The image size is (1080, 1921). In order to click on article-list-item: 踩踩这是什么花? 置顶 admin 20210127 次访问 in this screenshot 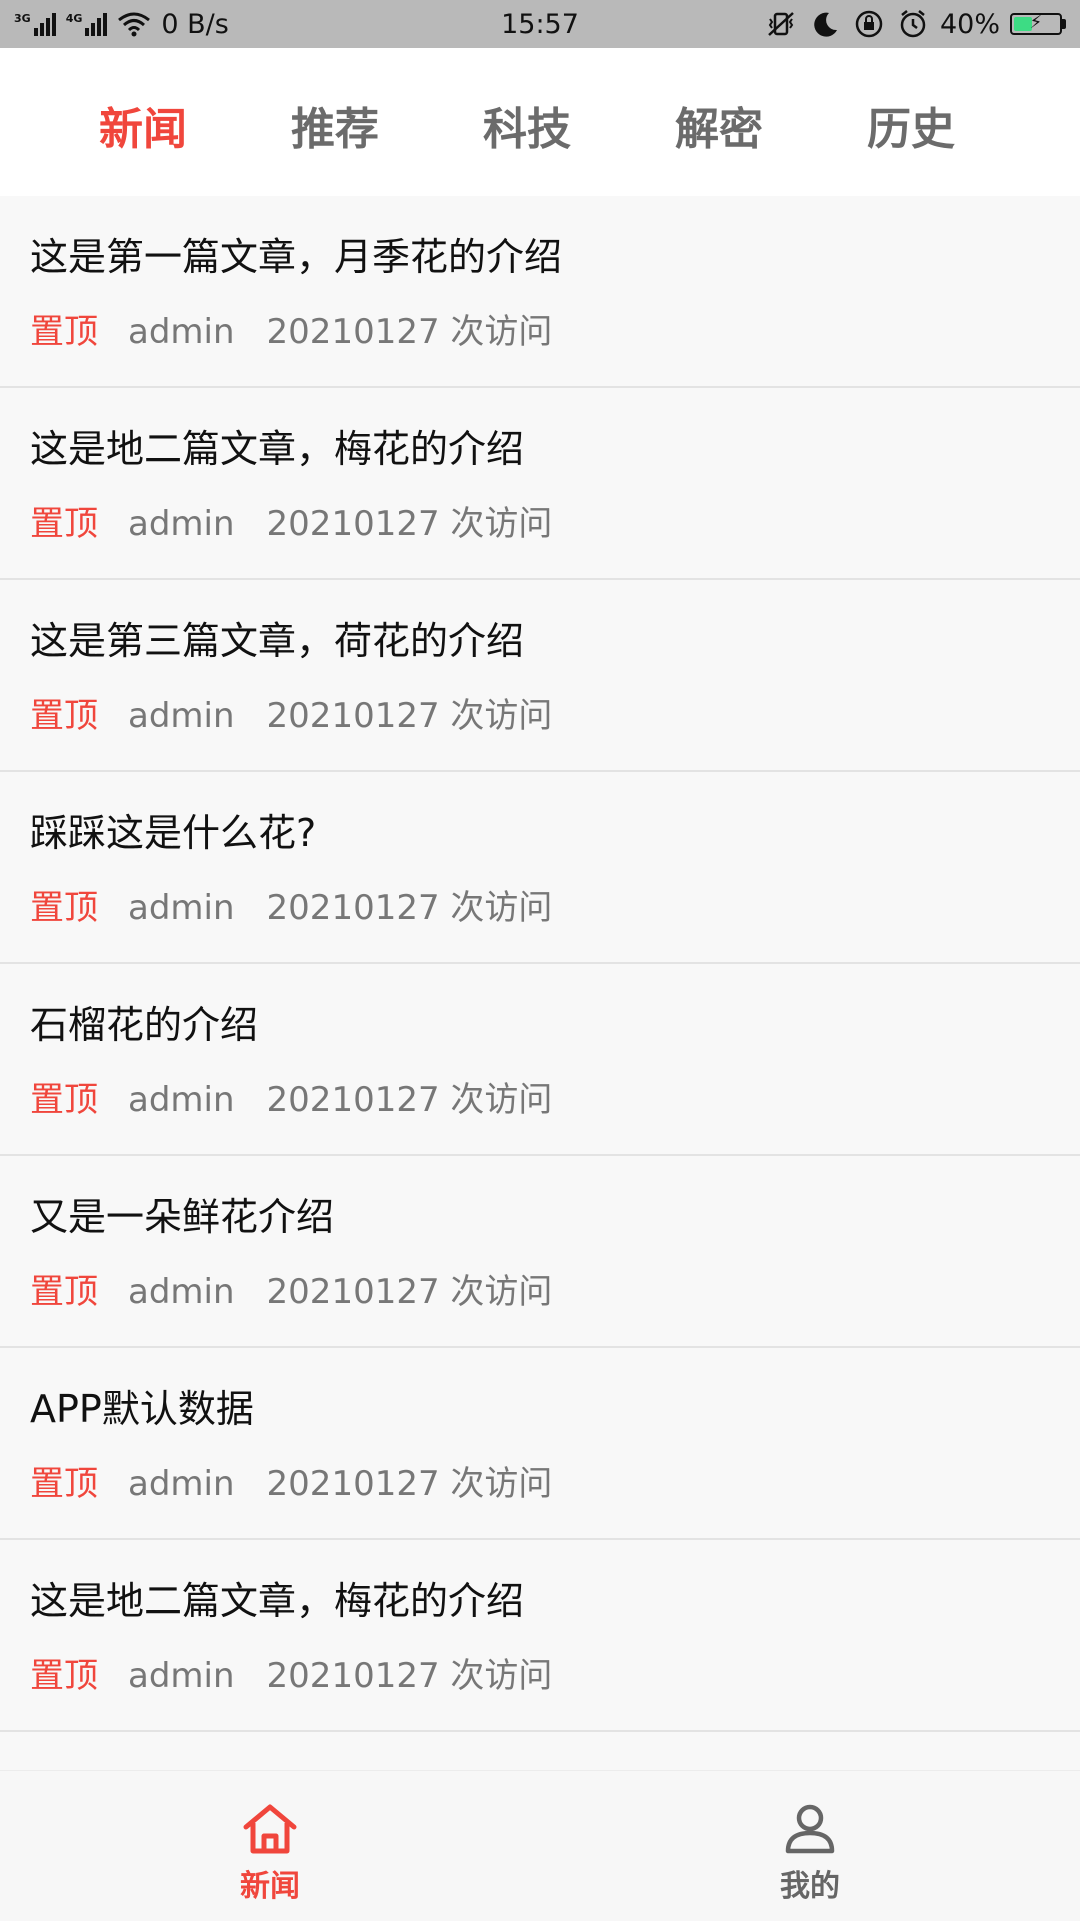, I will do `click(540, 868)`.